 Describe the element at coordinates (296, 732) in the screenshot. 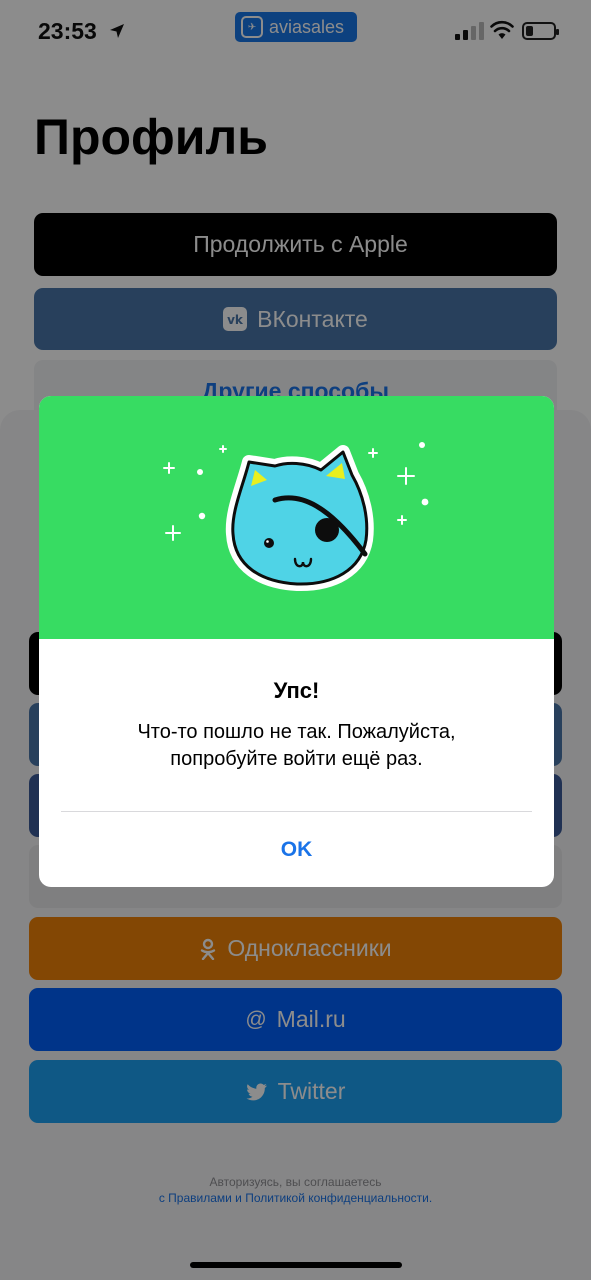

I see `dialog-message-line-1: Что-то пошло не так. Пожалуйста,` at that location.